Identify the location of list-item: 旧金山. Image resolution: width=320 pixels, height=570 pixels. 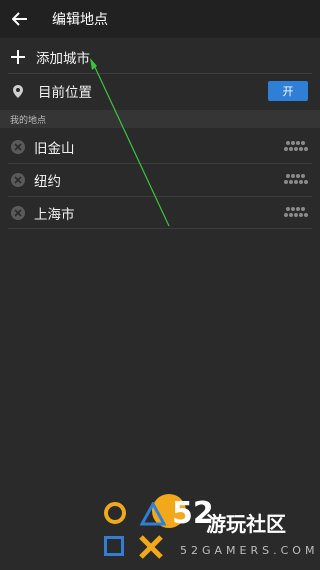
(160, 147).